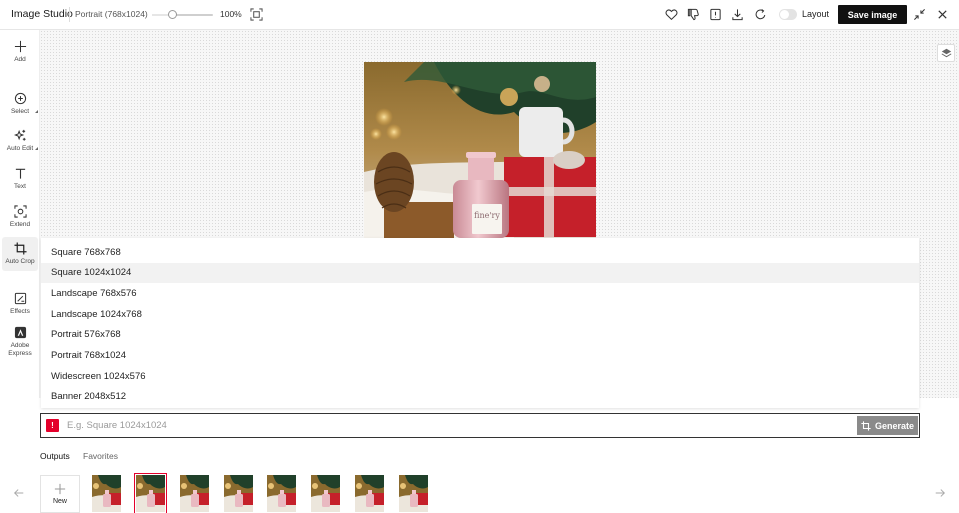 The height and width of the screenshot is (513, 959). I want to click on layers-icon, so click(946, 52).